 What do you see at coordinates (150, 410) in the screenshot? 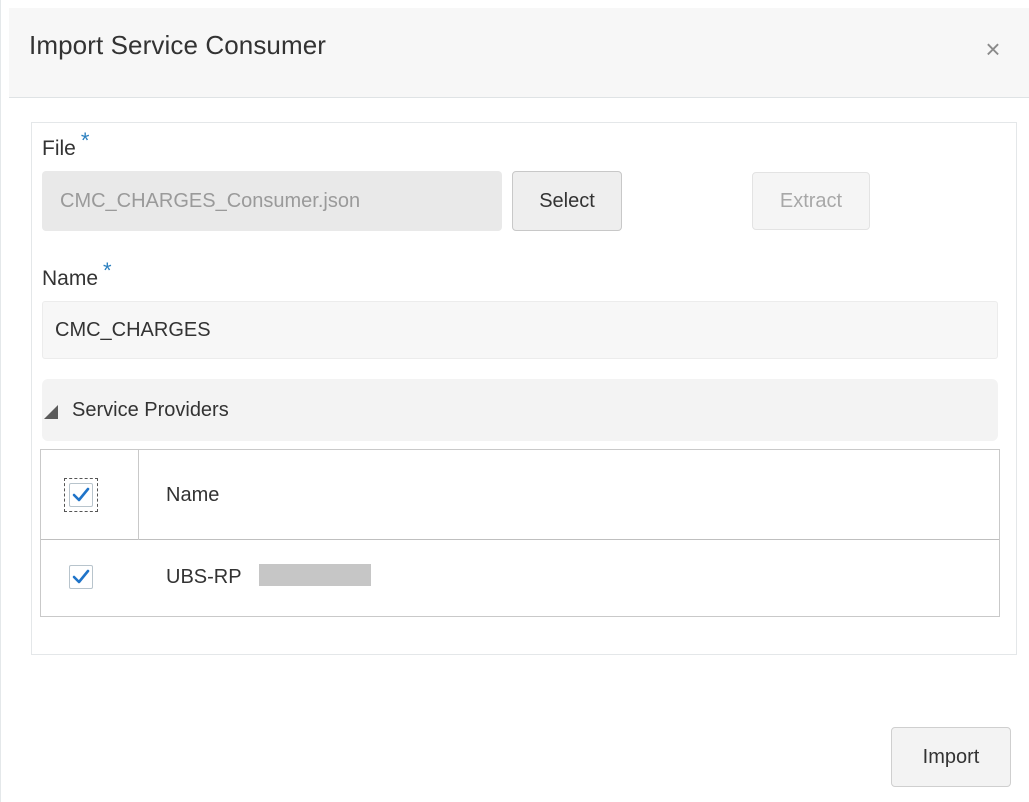
I see `section-title: Service Providers` at bounding box center [150, 410].